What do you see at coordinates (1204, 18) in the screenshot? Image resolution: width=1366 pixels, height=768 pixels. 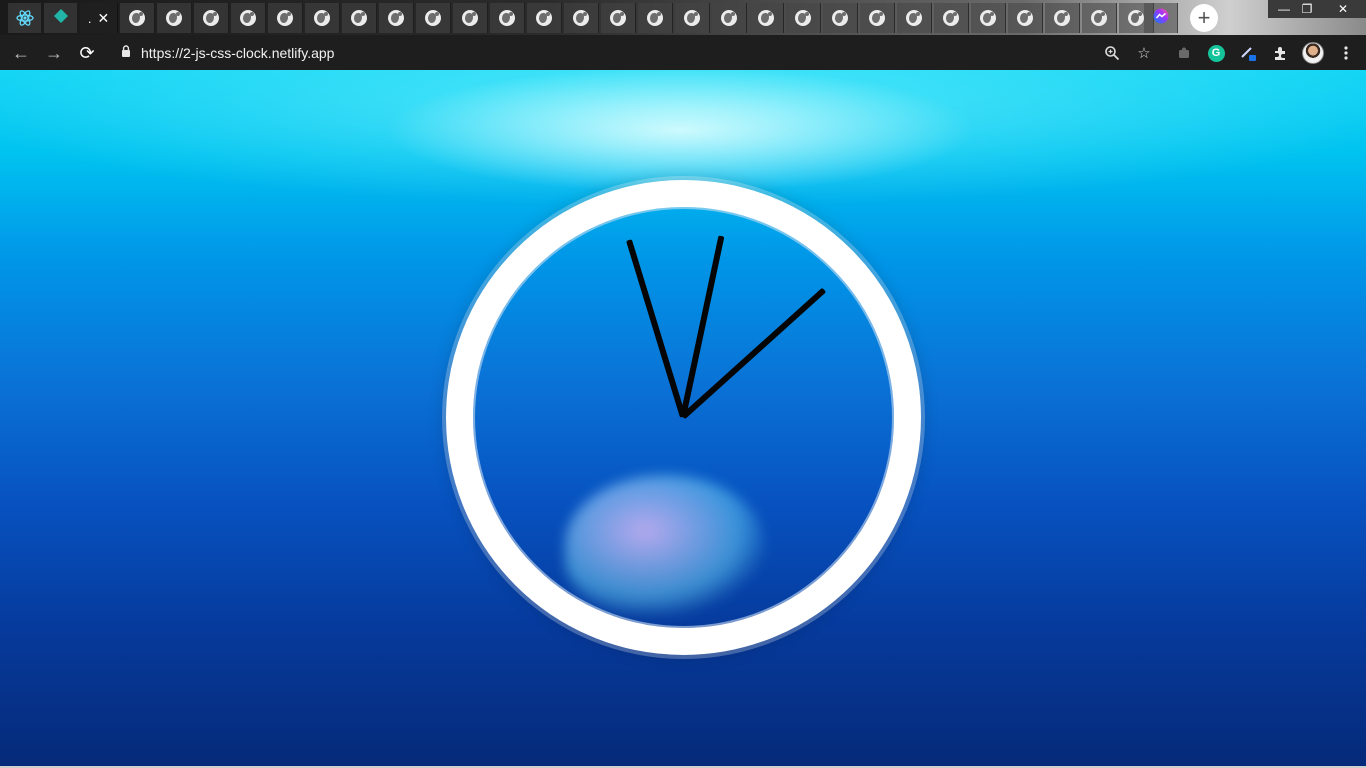 I see `new-tab-button: +` at bounding box center [1204, 18].